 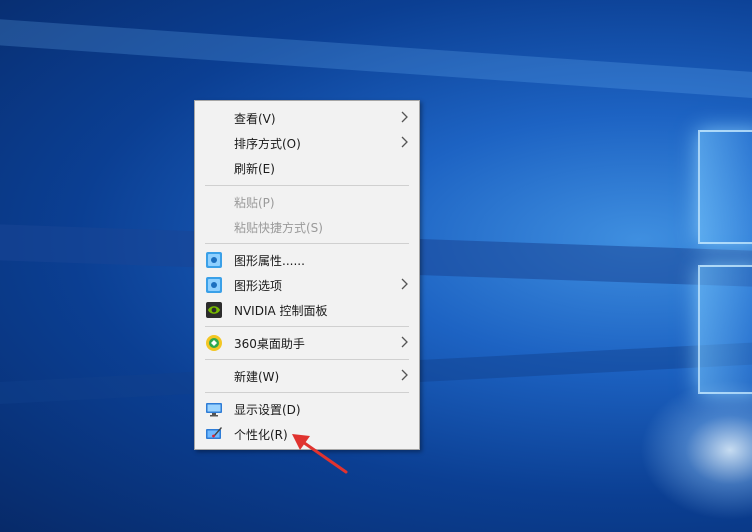 I want to click on menu-item-display-settings: 显示设置(D), so click(x=307, y=409).